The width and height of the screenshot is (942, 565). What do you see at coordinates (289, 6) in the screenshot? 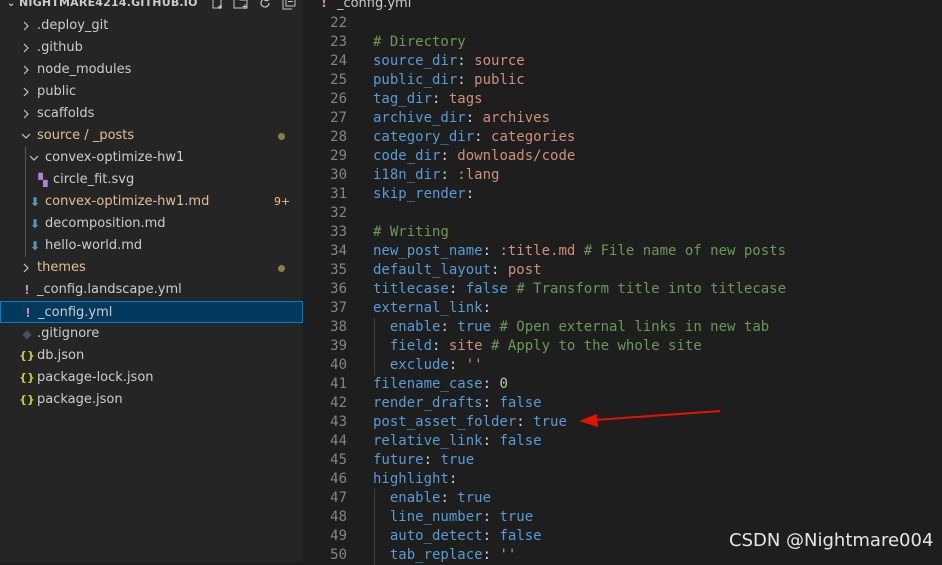
I see `collapse-all-icon` at bounding box center [289, 6].